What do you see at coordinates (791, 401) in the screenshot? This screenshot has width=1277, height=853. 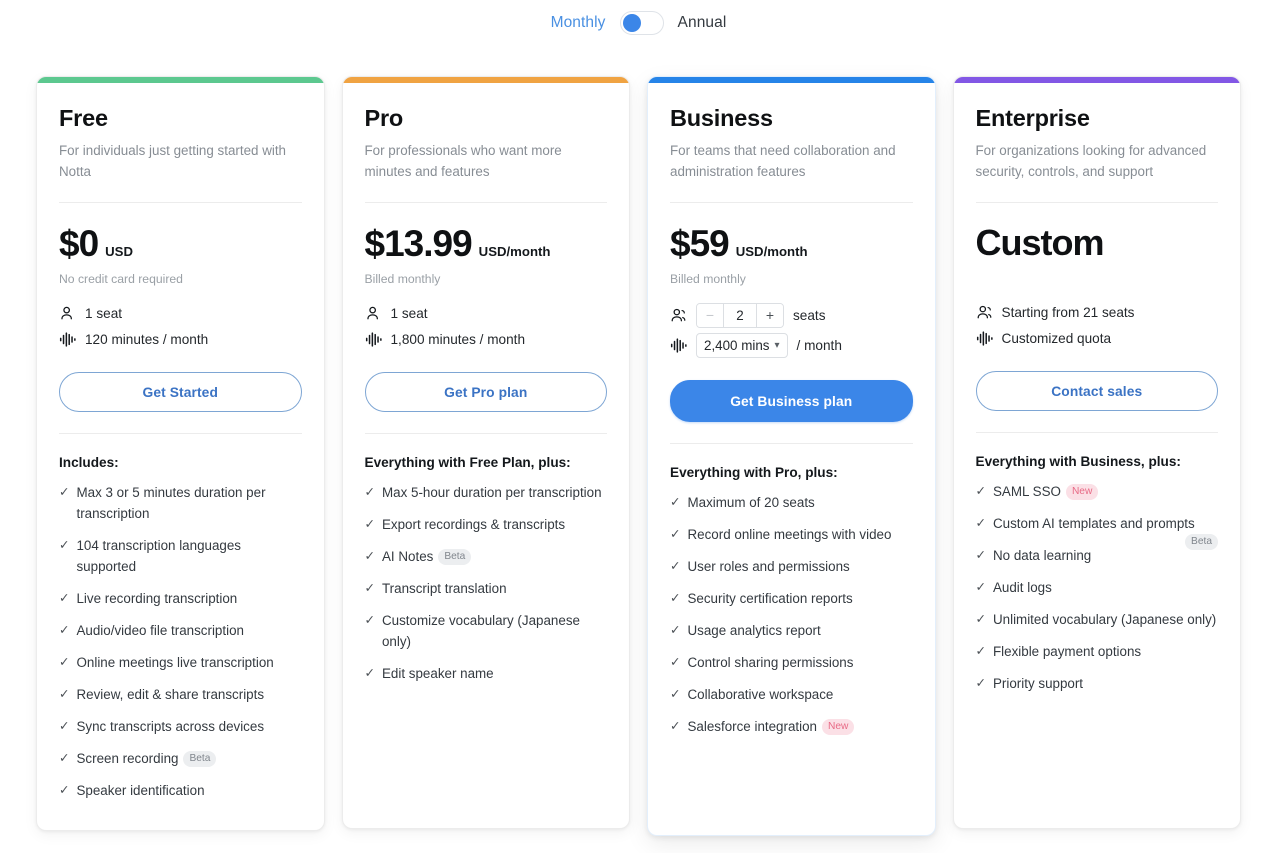 I see `plan-cta-button: Get Business plan` at bounding box center [791, 401].